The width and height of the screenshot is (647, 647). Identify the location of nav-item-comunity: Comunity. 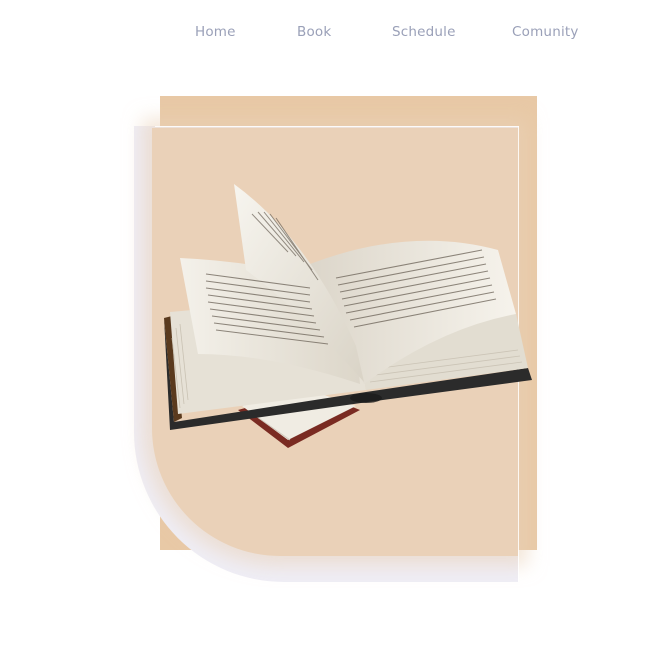
(545, 32).